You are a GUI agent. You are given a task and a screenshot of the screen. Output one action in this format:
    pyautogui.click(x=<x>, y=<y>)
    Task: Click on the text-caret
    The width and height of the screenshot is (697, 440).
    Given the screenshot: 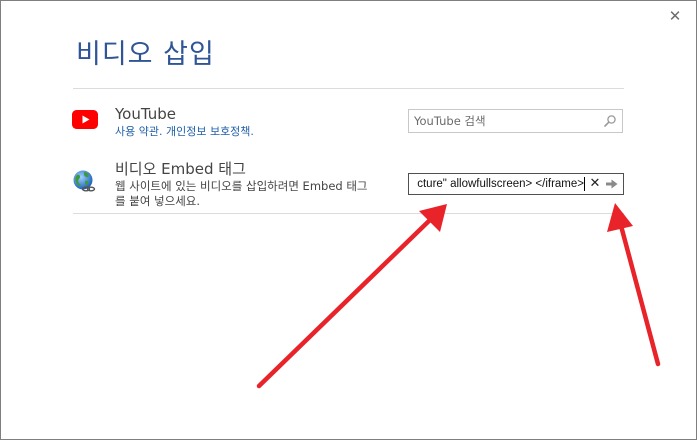 What is the action you would take?
    pyautogui.click(x=584, y=184)
    